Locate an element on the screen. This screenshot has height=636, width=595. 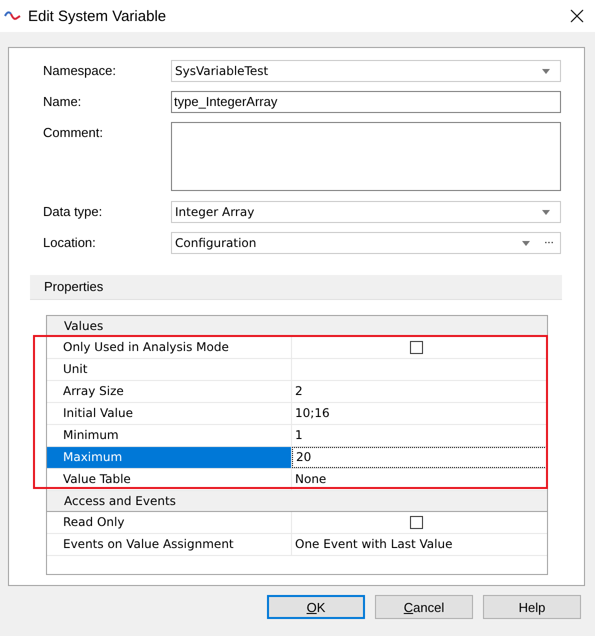
field-label: Namespace: is located at coordinates (79, 71).